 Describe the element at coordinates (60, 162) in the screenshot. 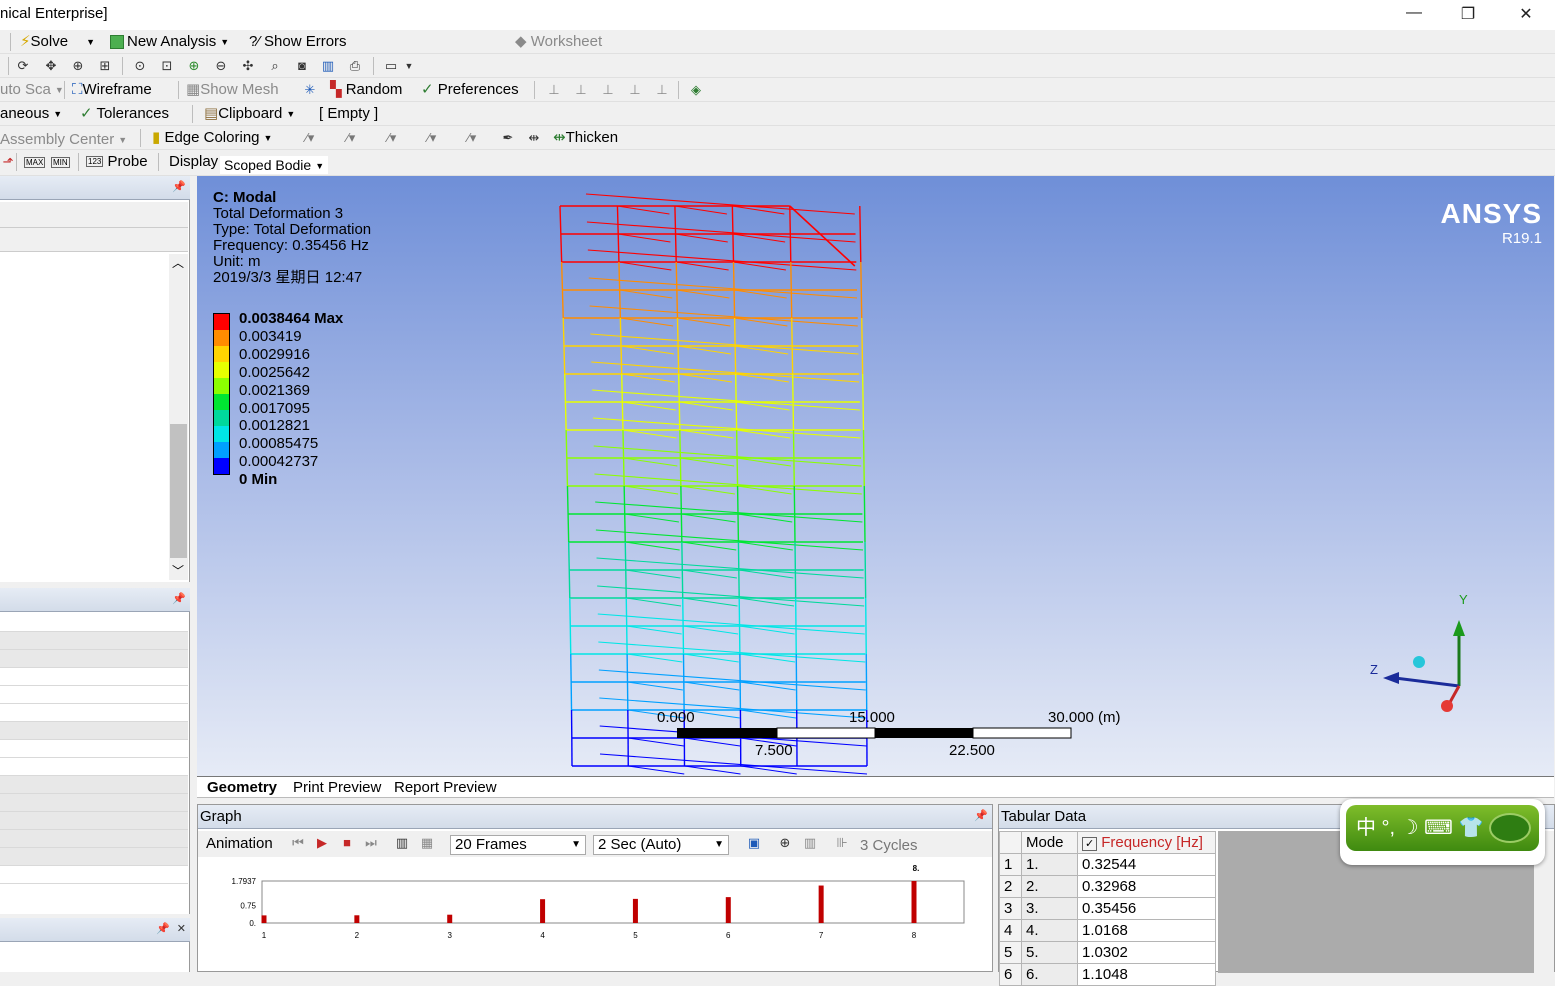

I see `min-icon: MIN` at that location.